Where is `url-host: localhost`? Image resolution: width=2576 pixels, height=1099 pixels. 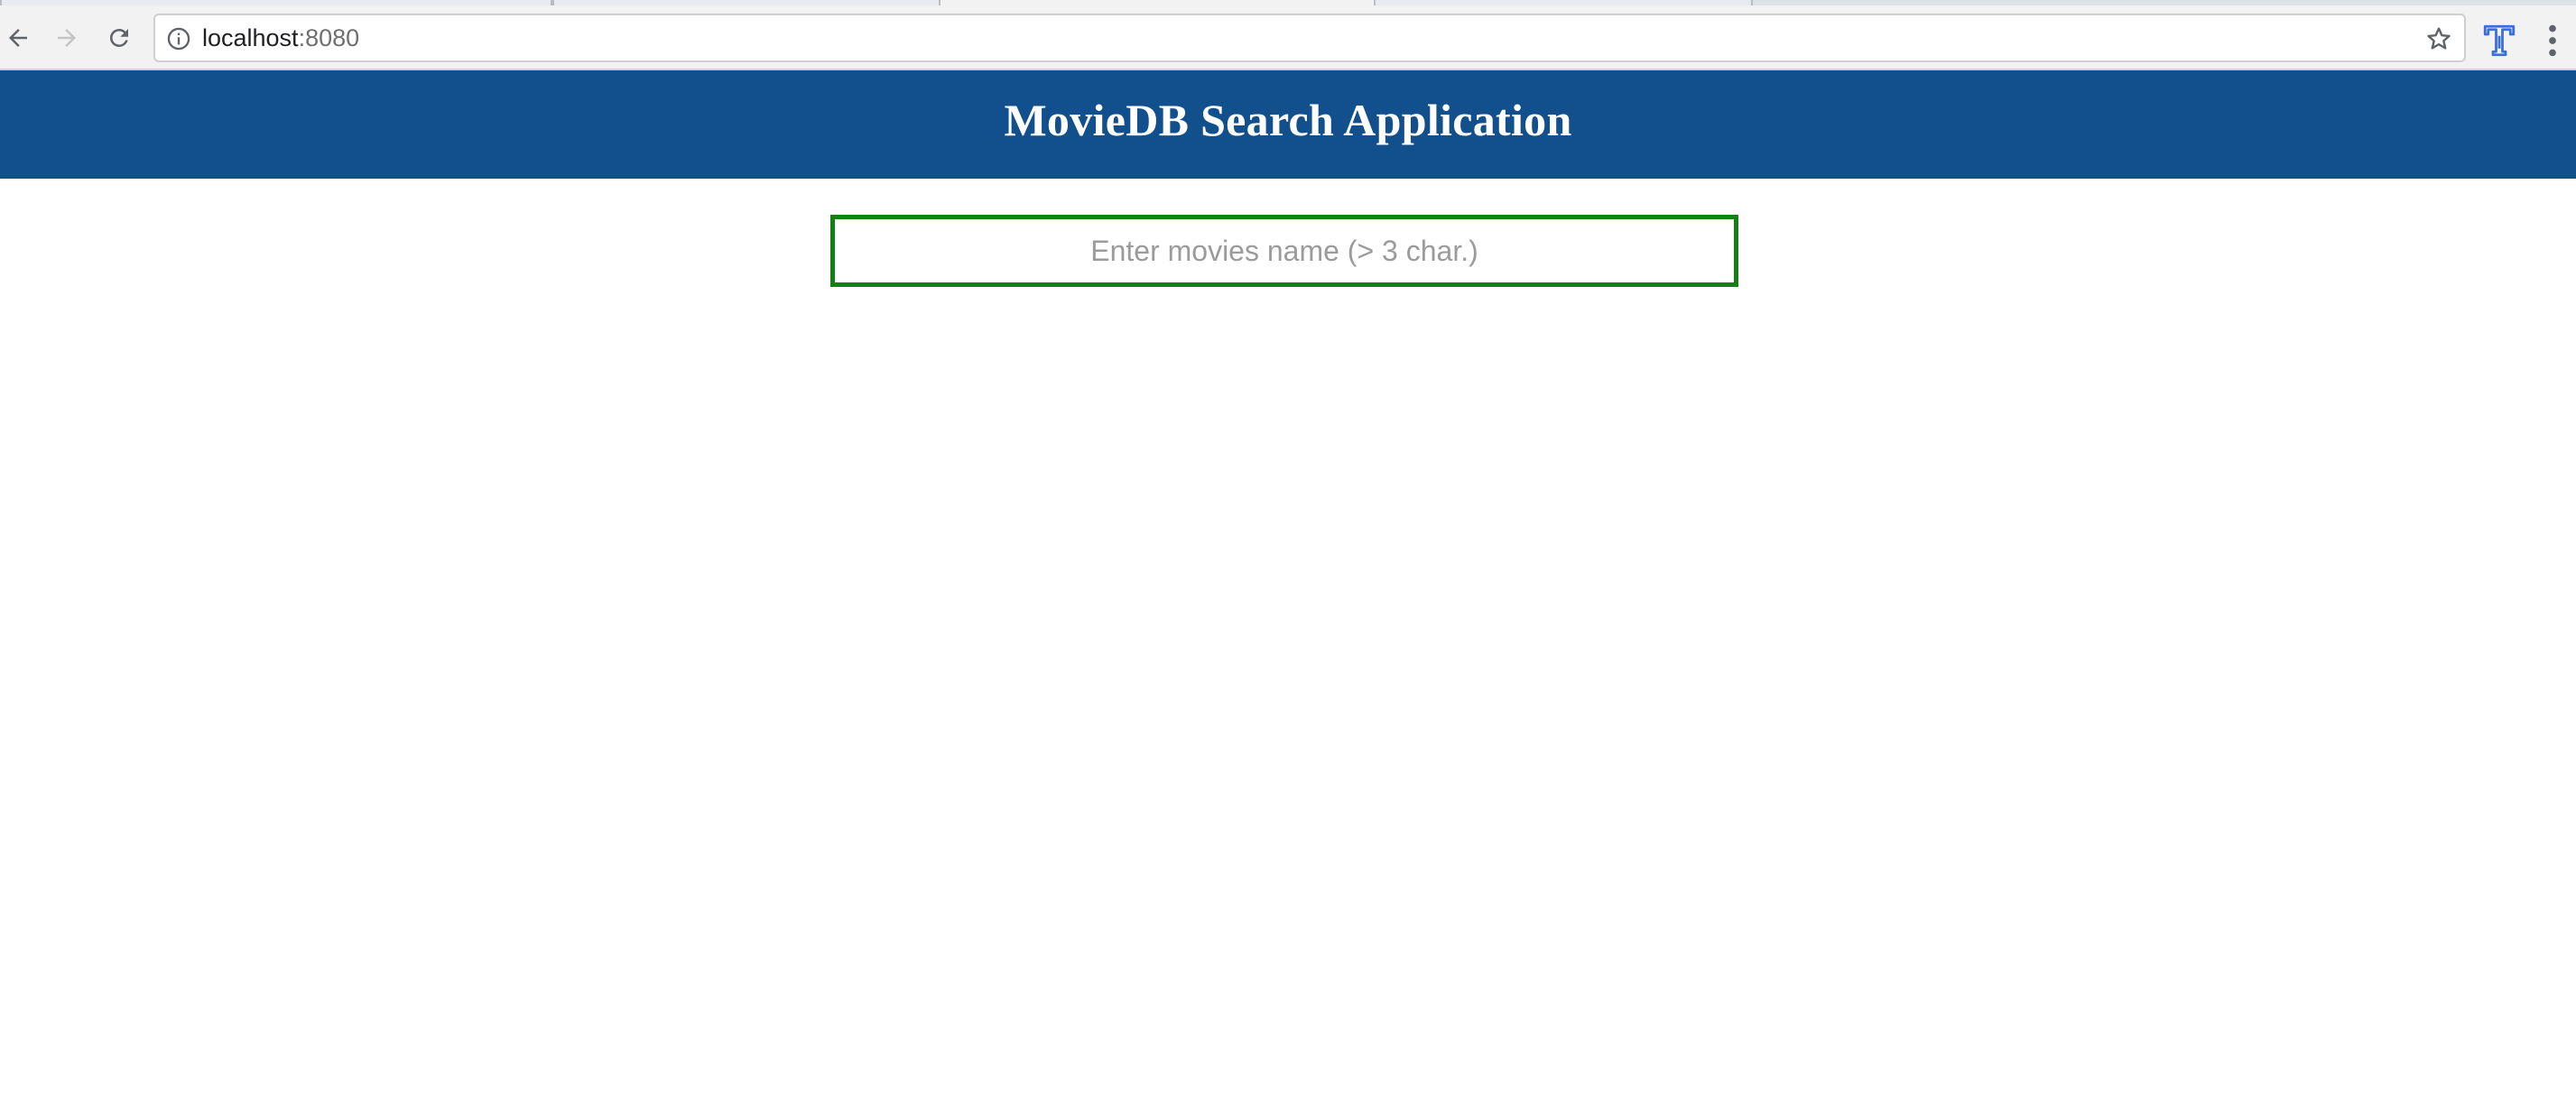 url-host: localhost is located at coordinates (250, 37).